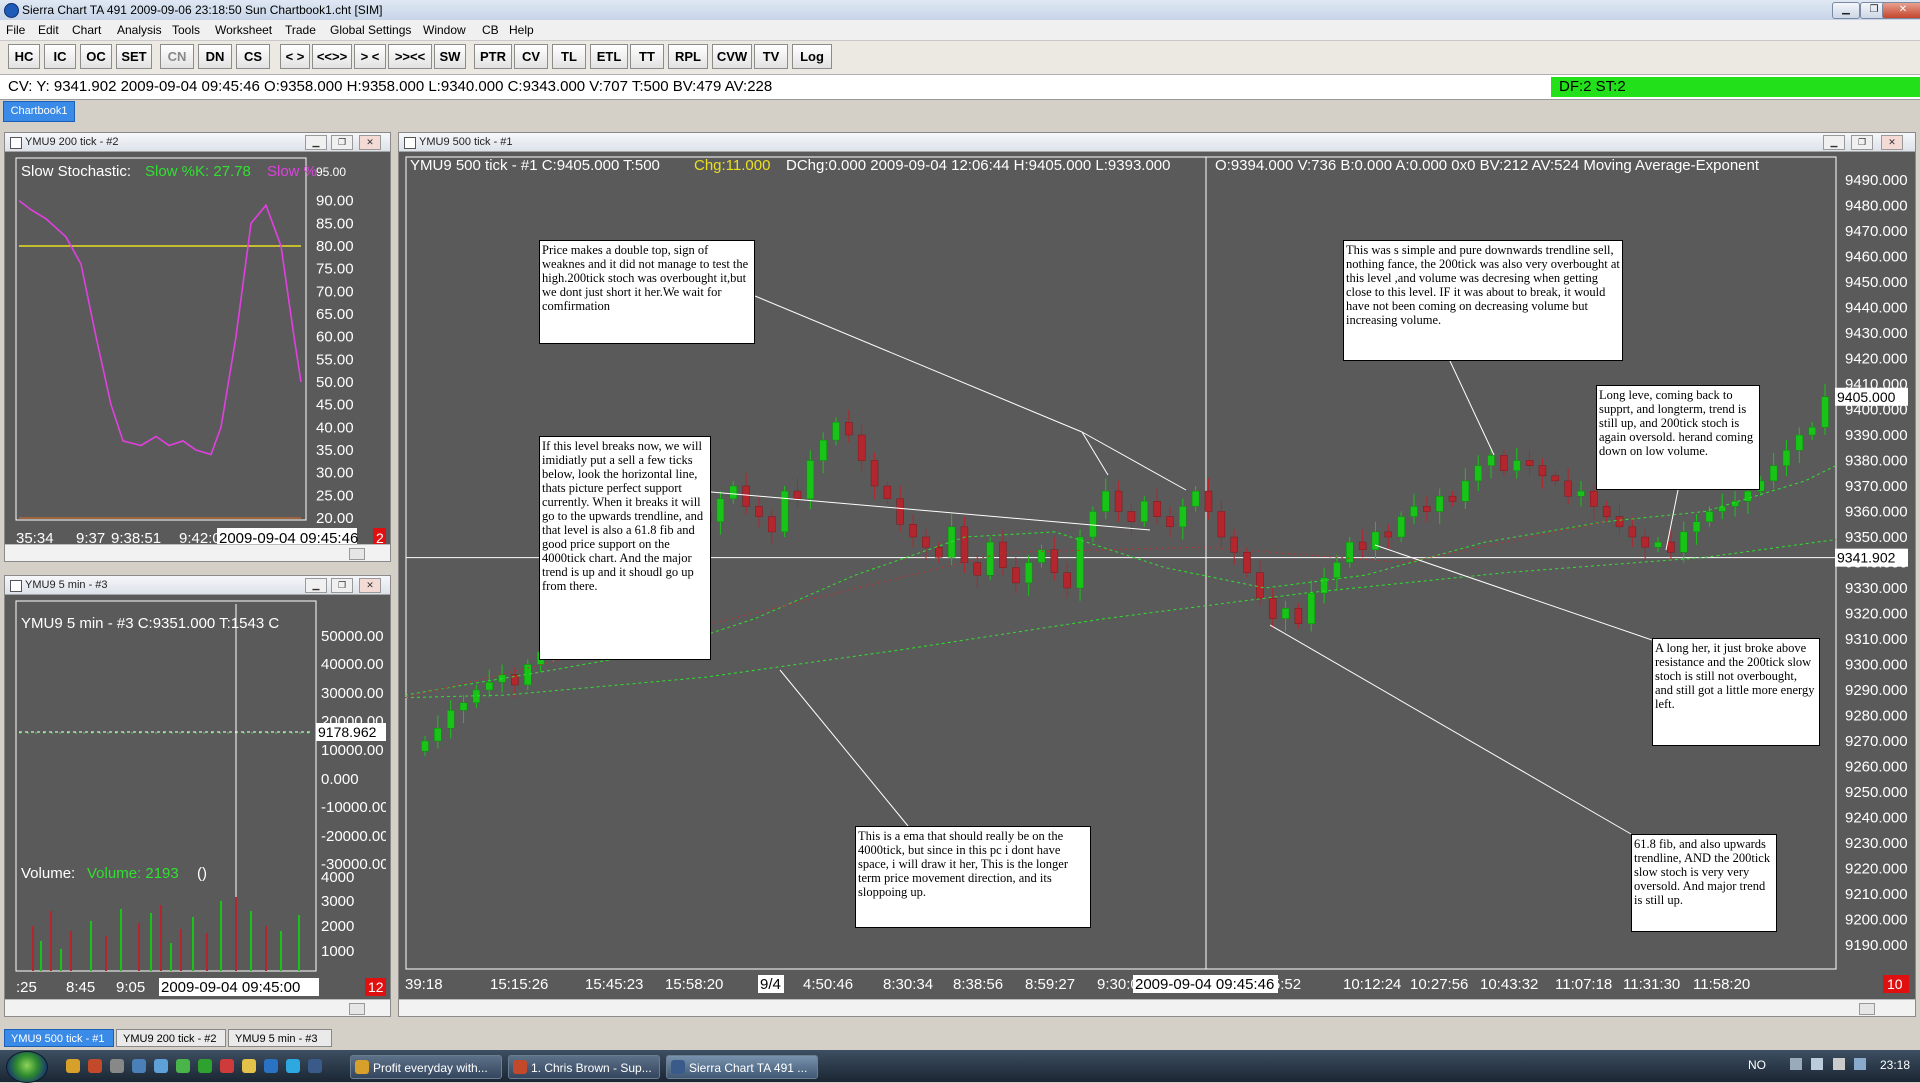 The image size is (1920, 1083). What do you see at coordinates (280, 1038) in the screenshot?
I see `tab-5min: YMU9 5 min - #3` at bounding box center [280, 1038].